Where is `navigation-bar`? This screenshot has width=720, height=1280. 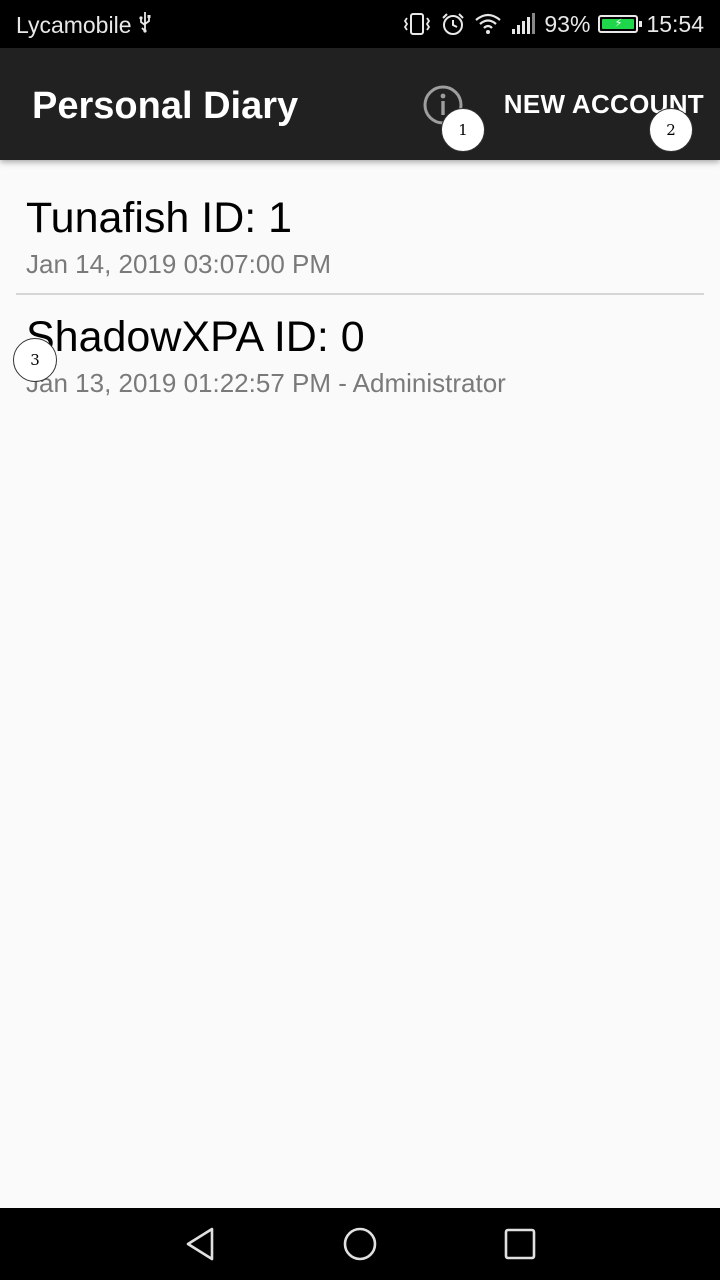
navigation-bar is located at coordinates (360, 1244).